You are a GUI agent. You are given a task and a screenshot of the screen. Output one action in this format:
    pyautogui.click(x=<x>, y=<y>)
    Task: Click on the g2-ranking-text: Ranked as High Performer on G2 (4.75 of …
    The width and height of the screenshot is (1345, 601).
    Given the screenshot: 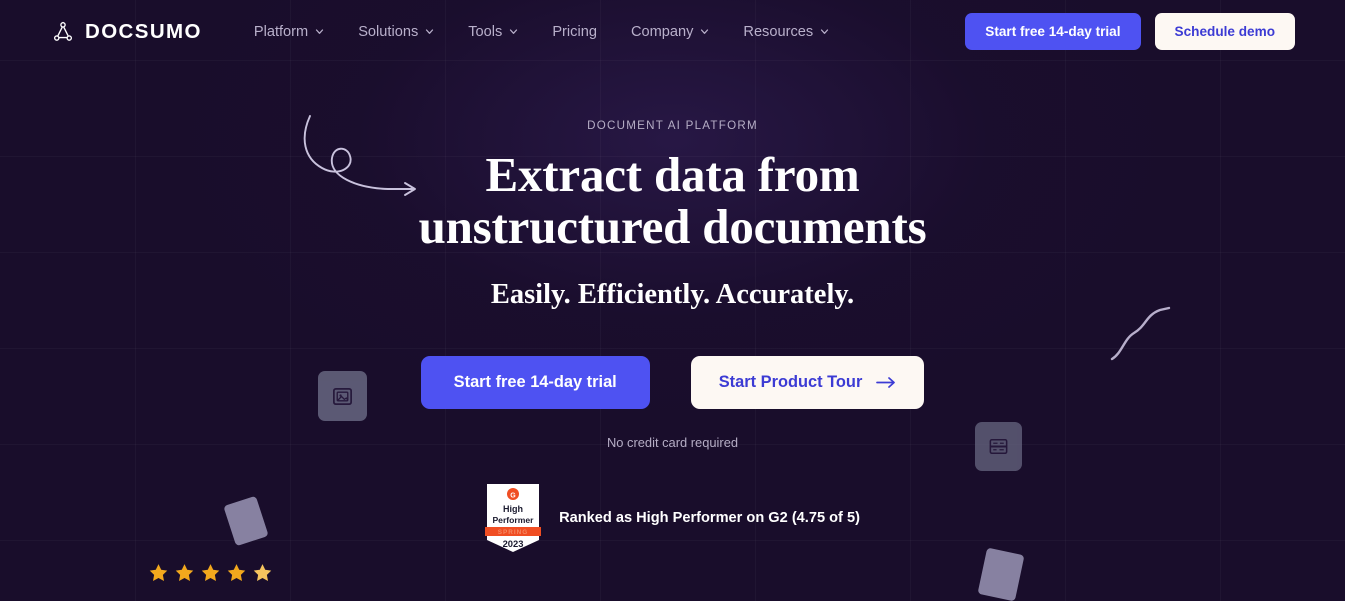 What is the action you would take?
    pyautogui.click(x=709, y=518)
    